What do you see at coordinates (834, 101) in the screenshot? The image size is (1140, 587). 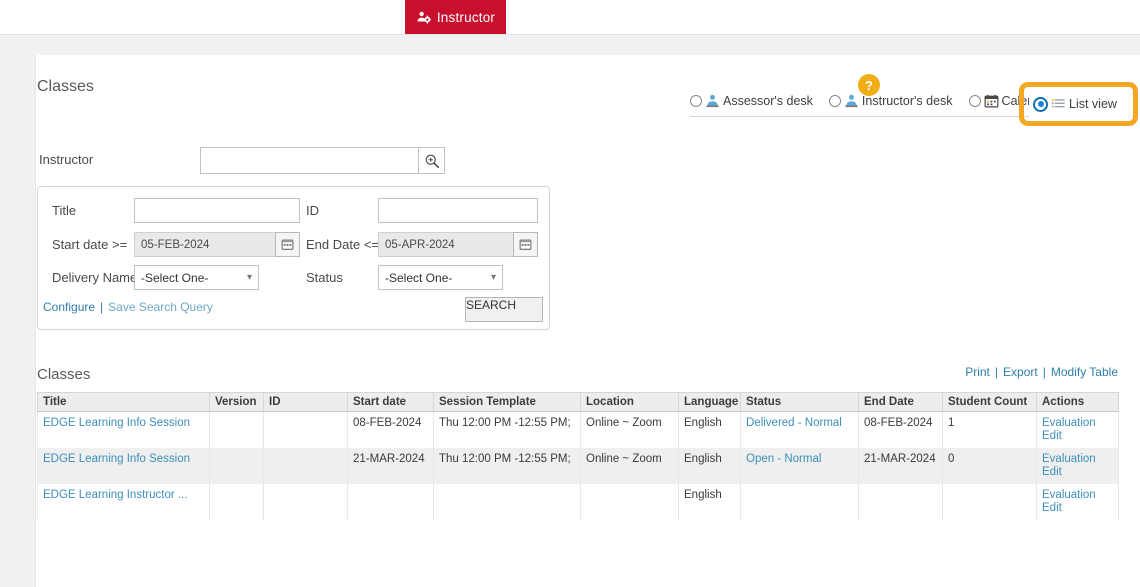 I see `radio-instructors-desk` at bounding box center [834, 101].